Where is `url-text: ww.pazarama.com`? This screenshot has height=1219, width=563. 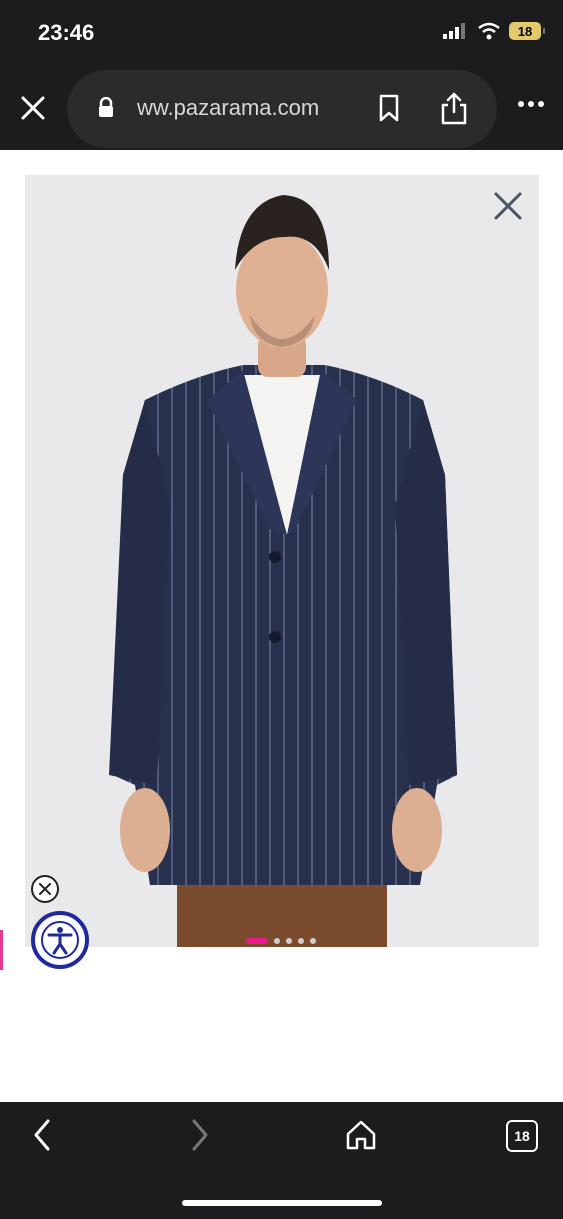
url-text: ww.pazarama.com is located at coordinates (228, 108).